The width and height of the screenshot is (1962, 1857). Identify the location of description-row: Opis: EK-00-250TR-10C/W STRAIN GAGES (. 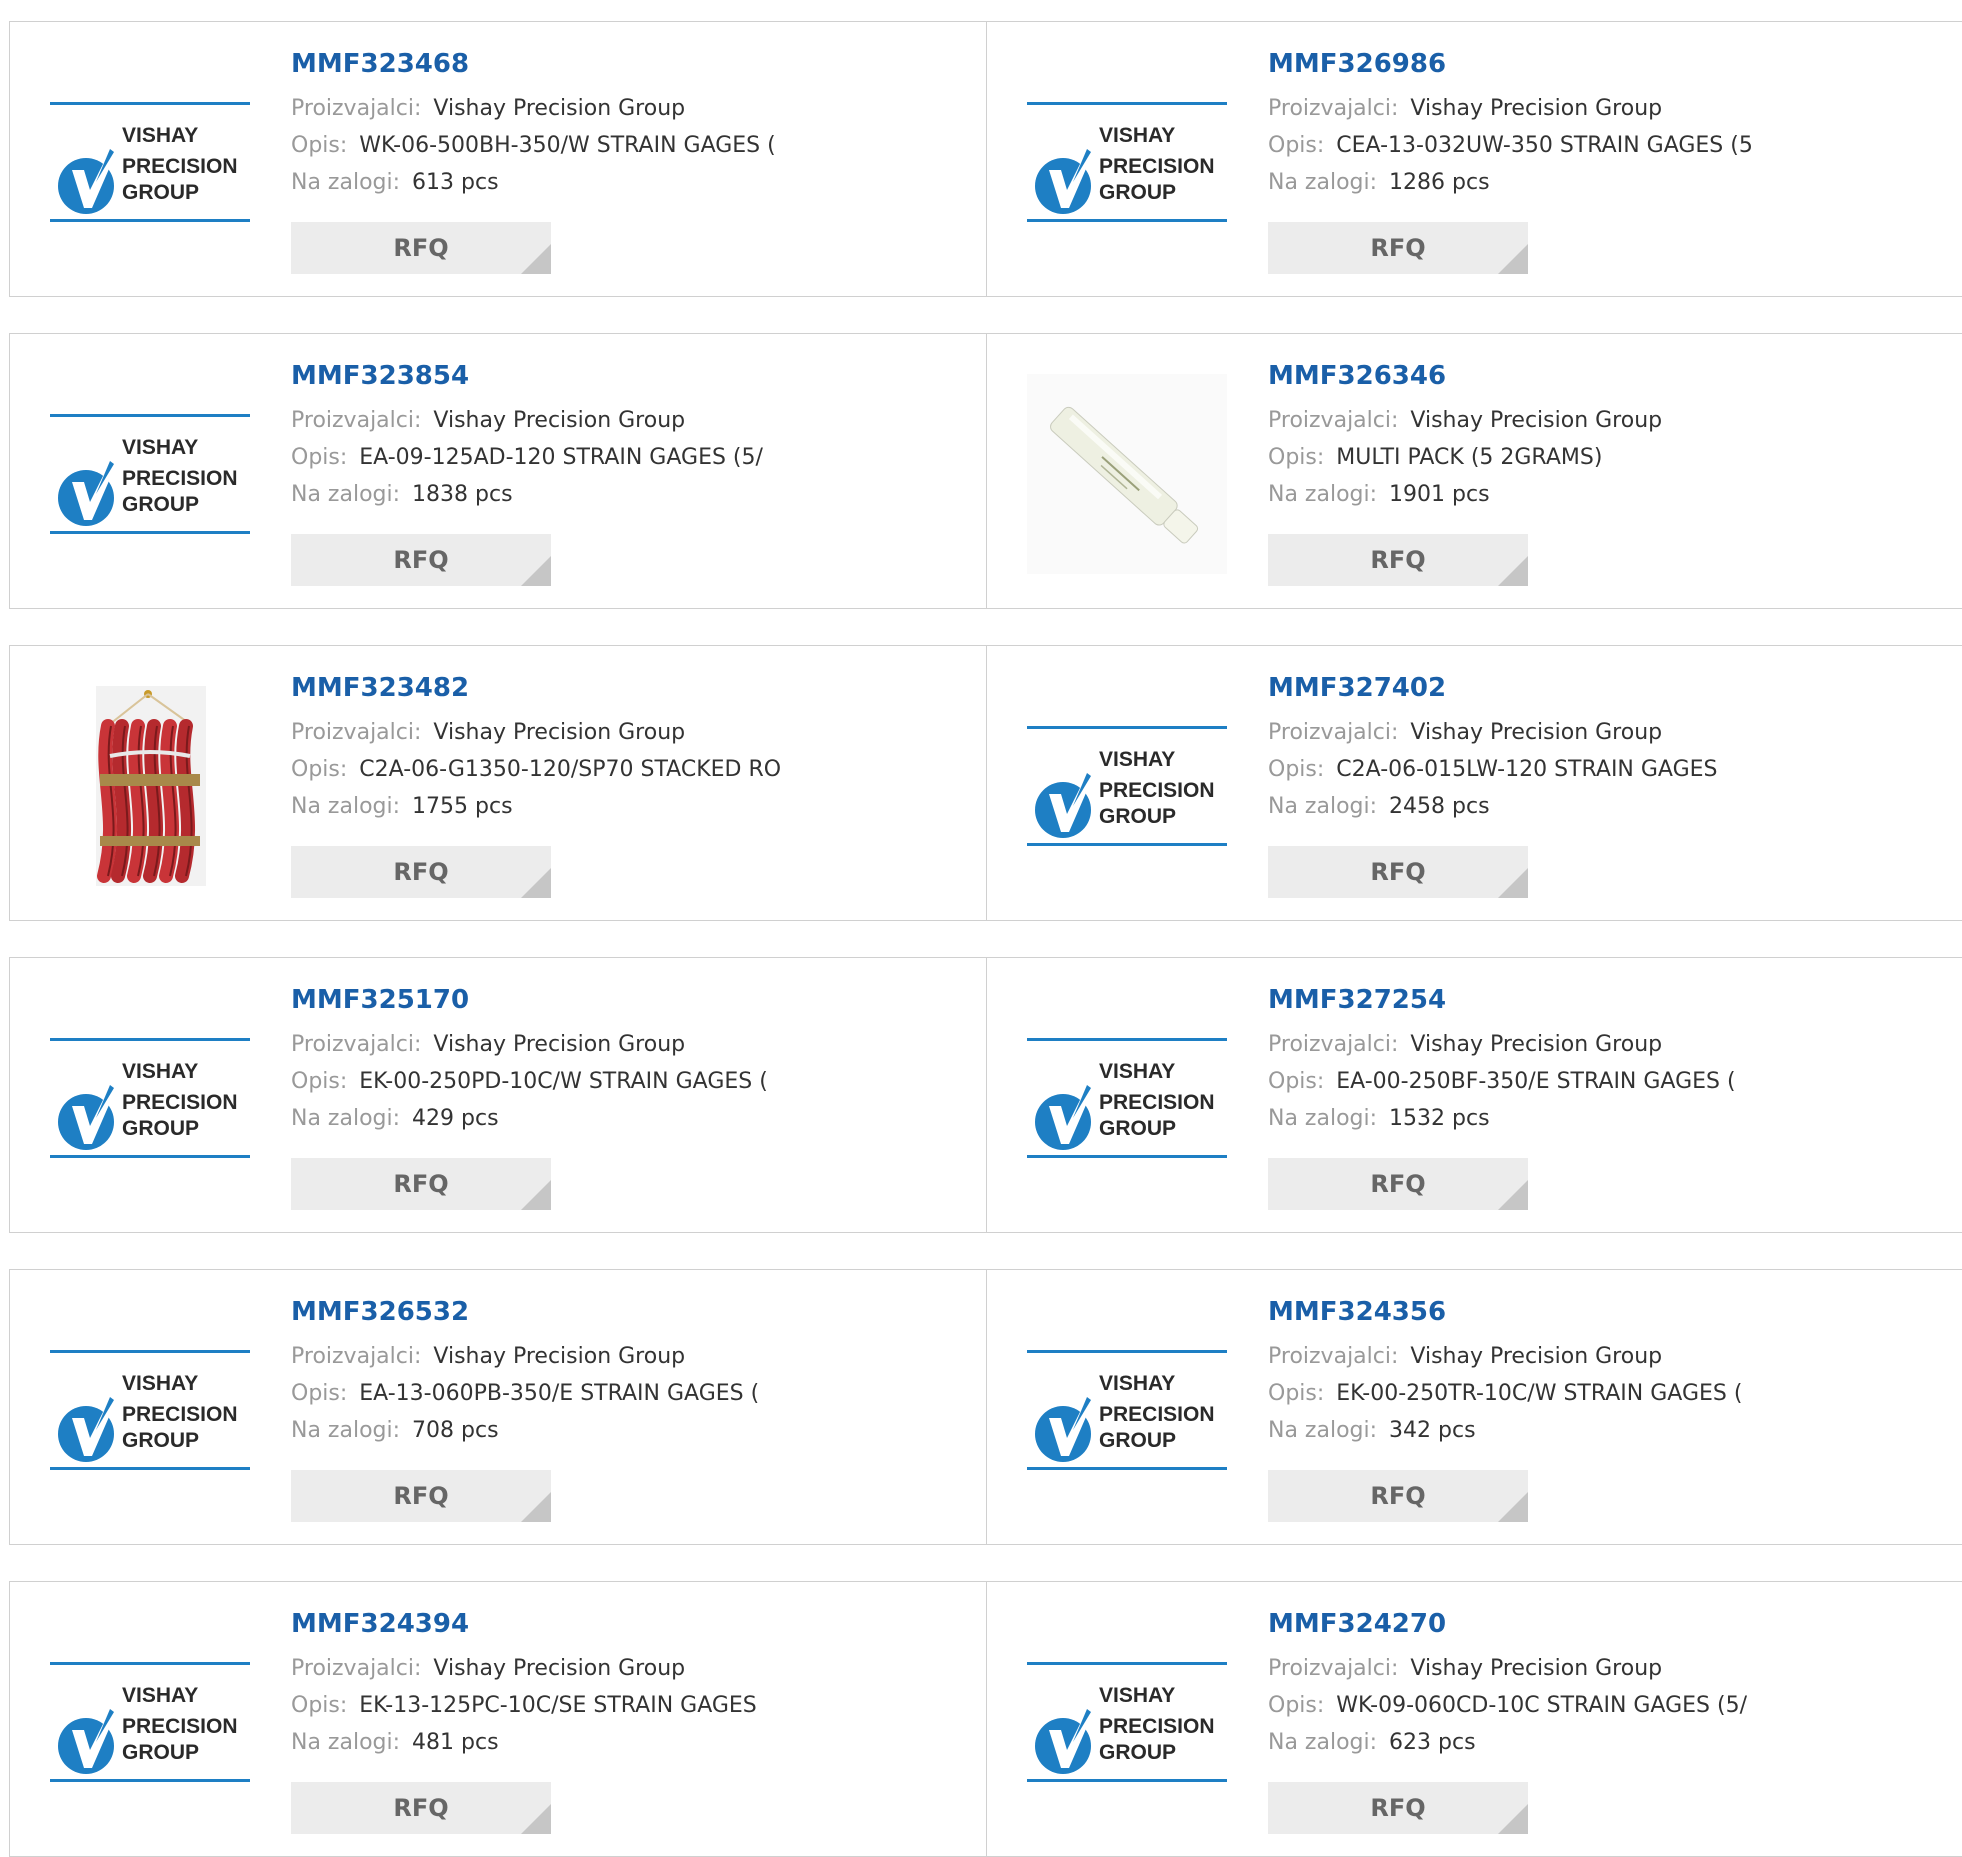
(1615, 1393).